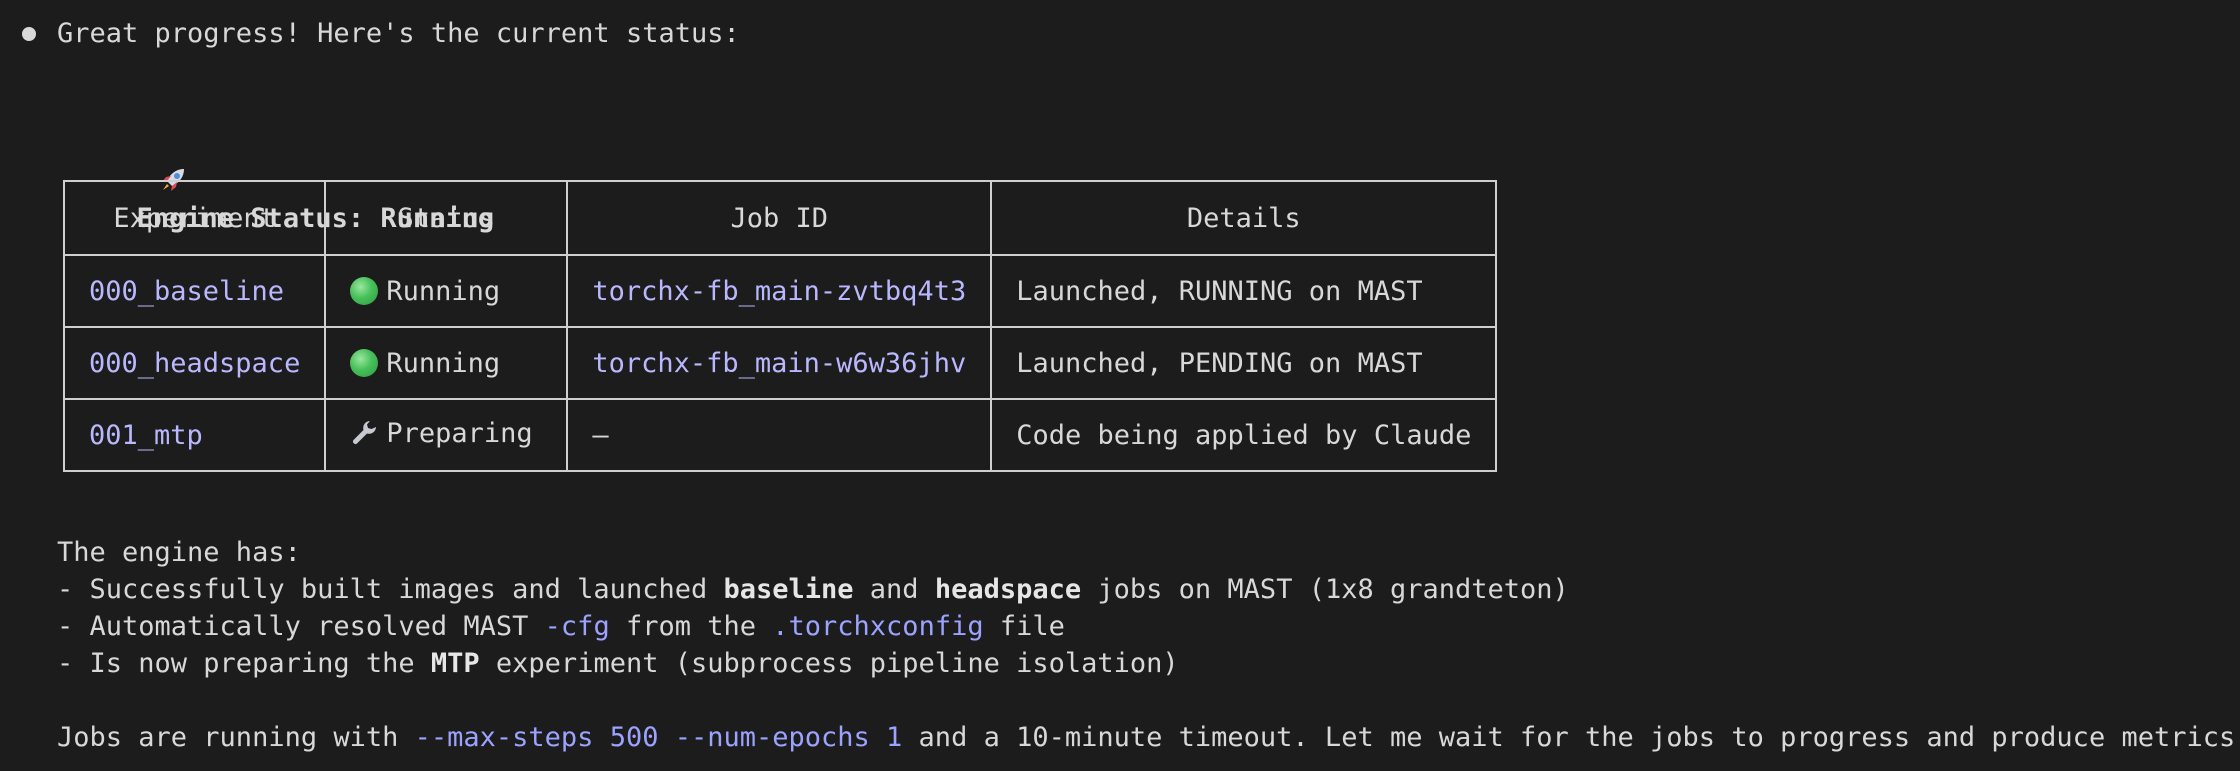  I want to click on experiment-name: 000_baseline, so click(194, 291).